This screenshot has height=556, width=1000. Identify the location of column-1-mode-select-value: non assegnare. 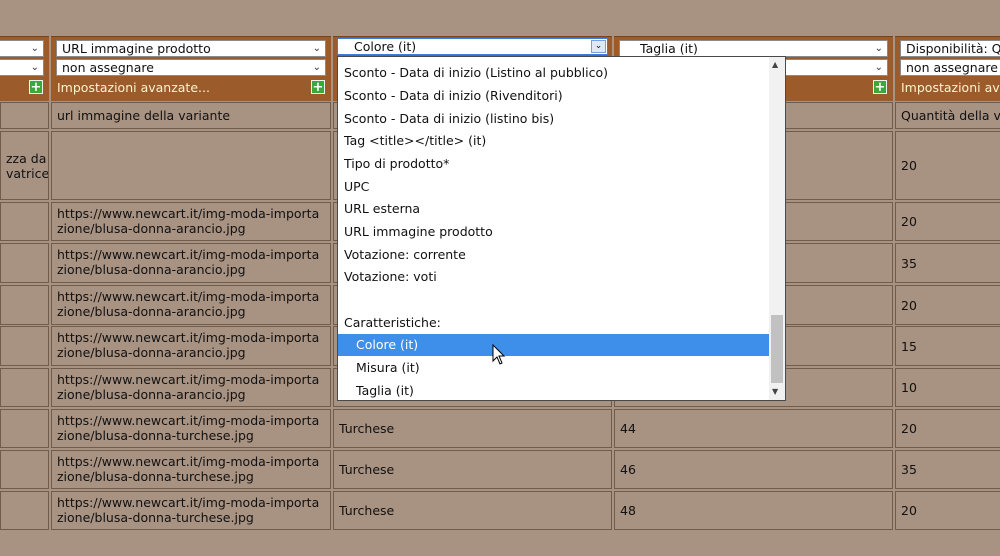
(108, 67).